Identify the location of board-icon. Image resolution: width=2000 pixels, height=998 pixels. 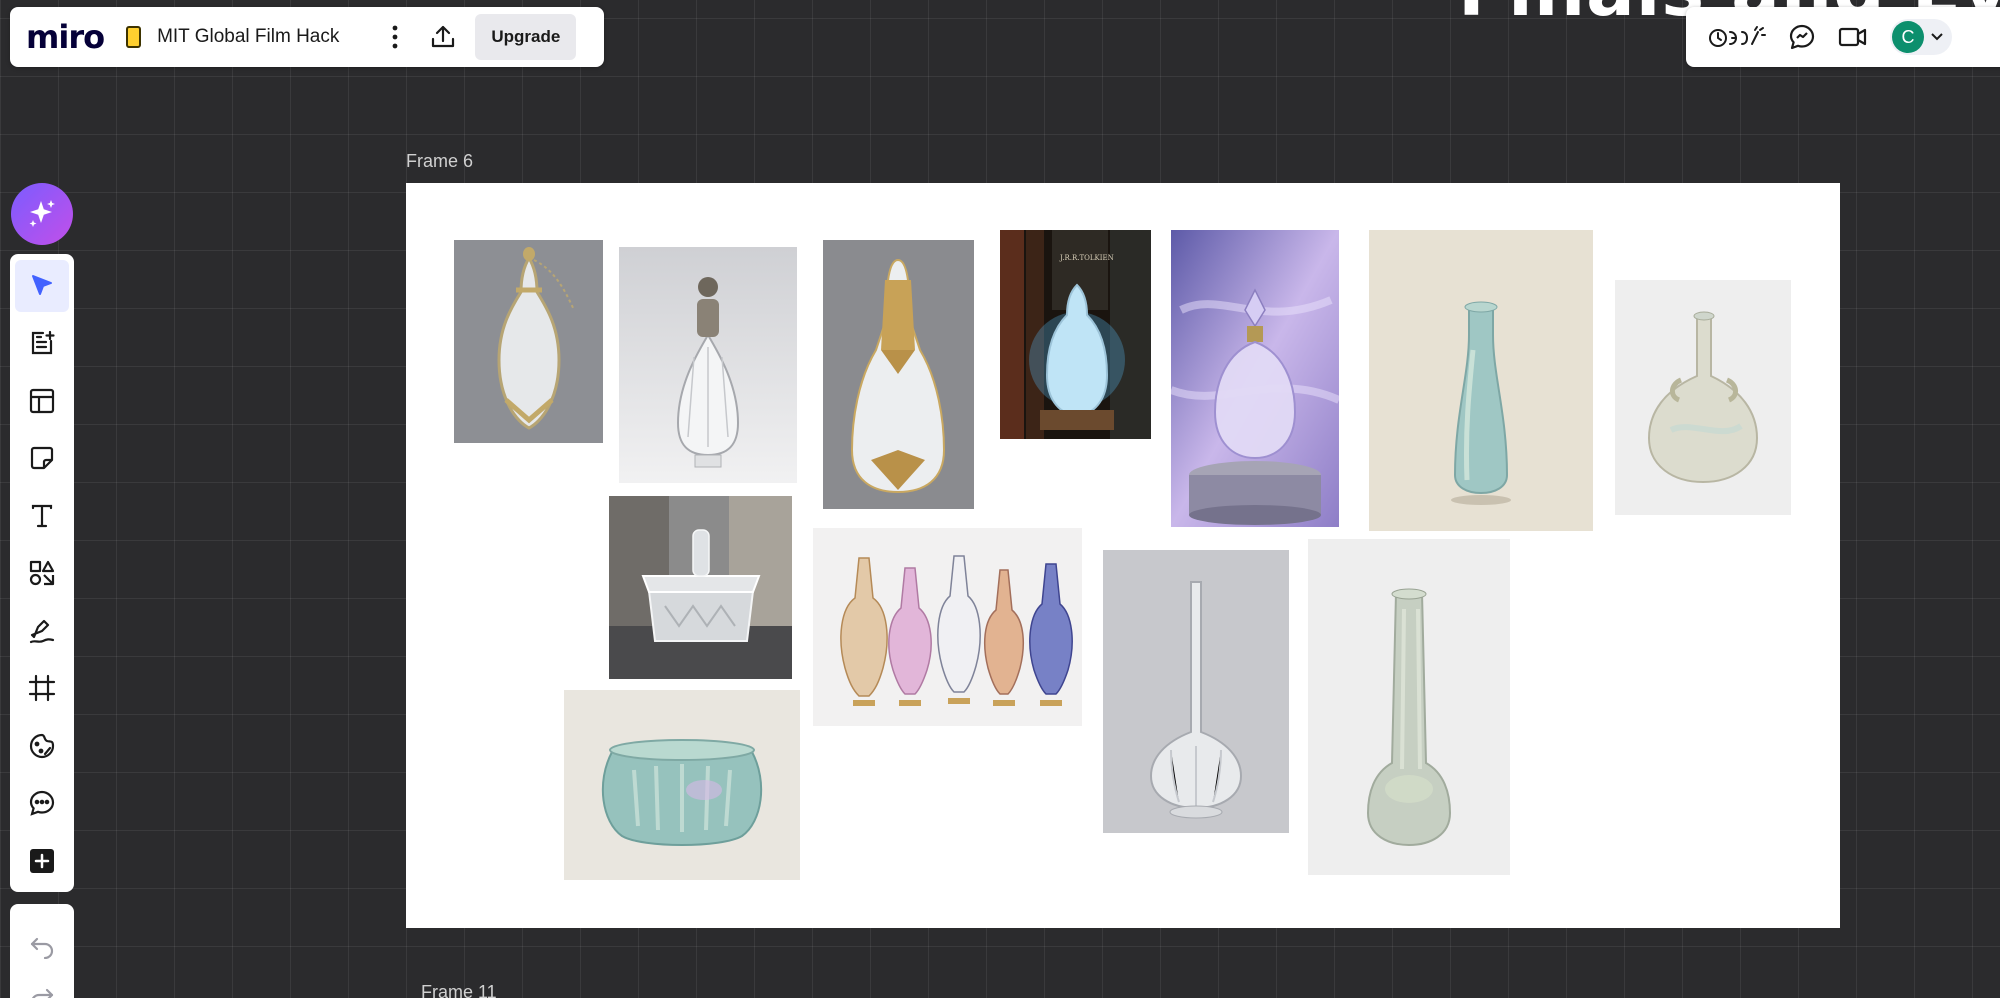
(134, 37).